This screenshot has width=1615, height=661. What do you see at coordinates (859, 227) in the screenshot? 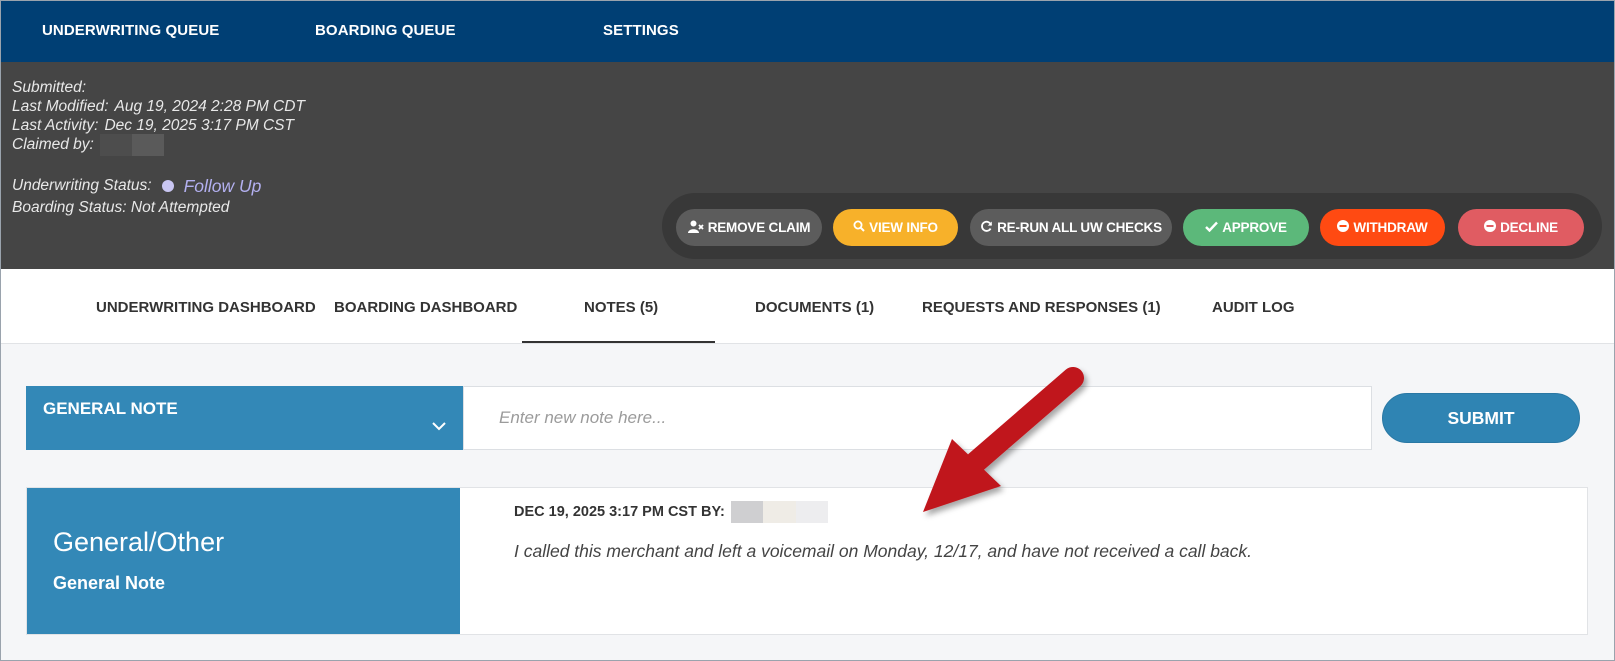
I see `search-icon` at bounding box center [859, 227].